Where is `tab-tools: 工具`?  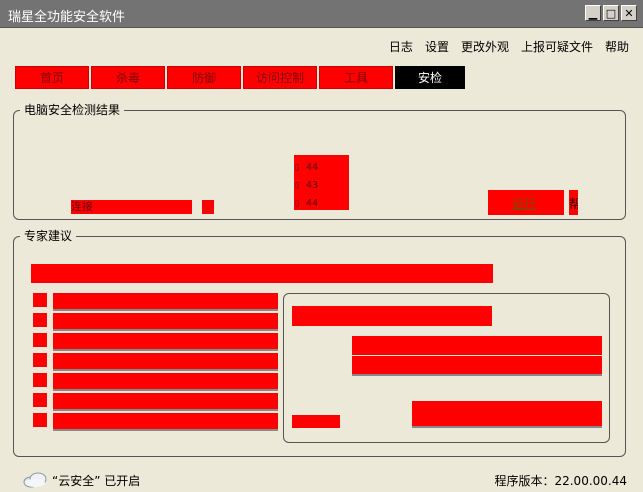 tab-tools: 工具 is located at coordinates (356, 77).